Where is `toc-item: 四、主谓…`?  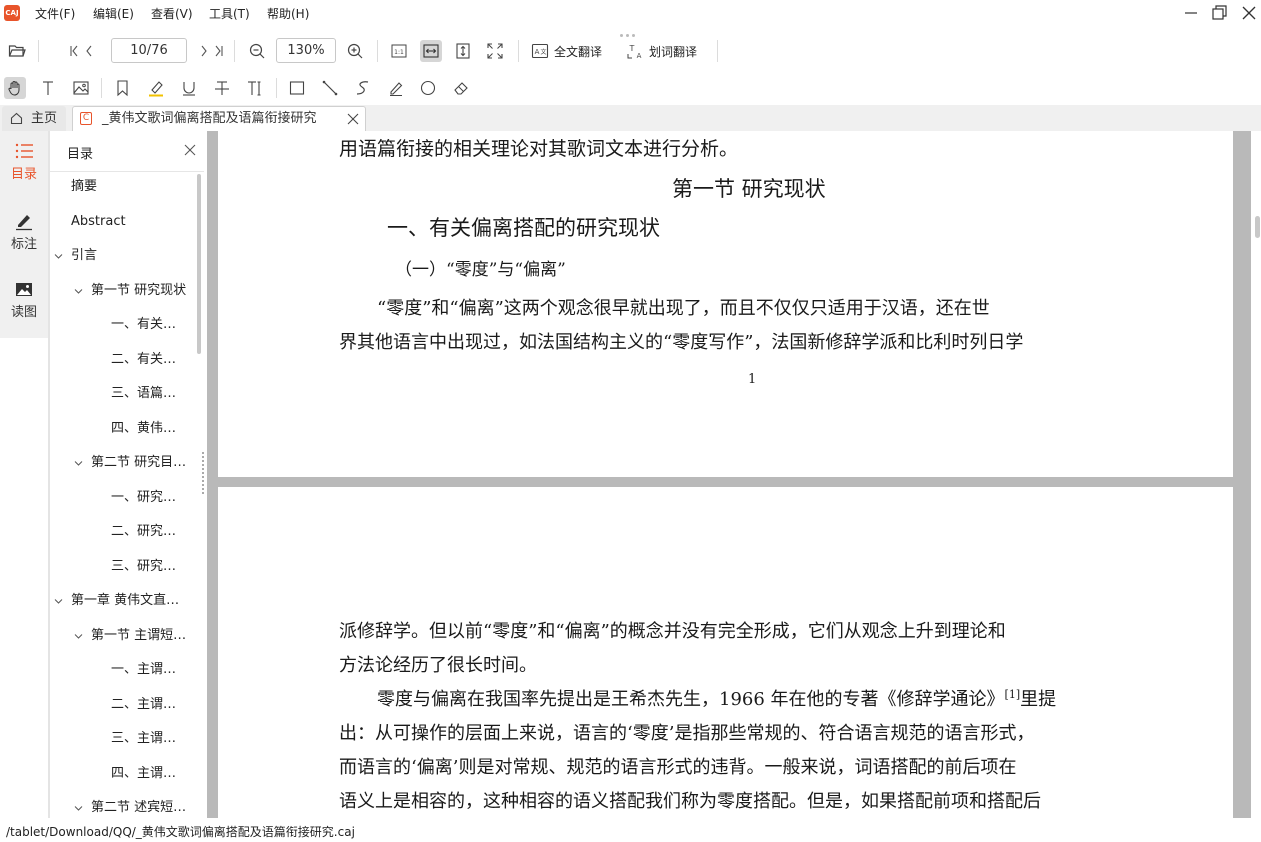 toc-item: 四、主谓… is located at coordinates (125, 774).